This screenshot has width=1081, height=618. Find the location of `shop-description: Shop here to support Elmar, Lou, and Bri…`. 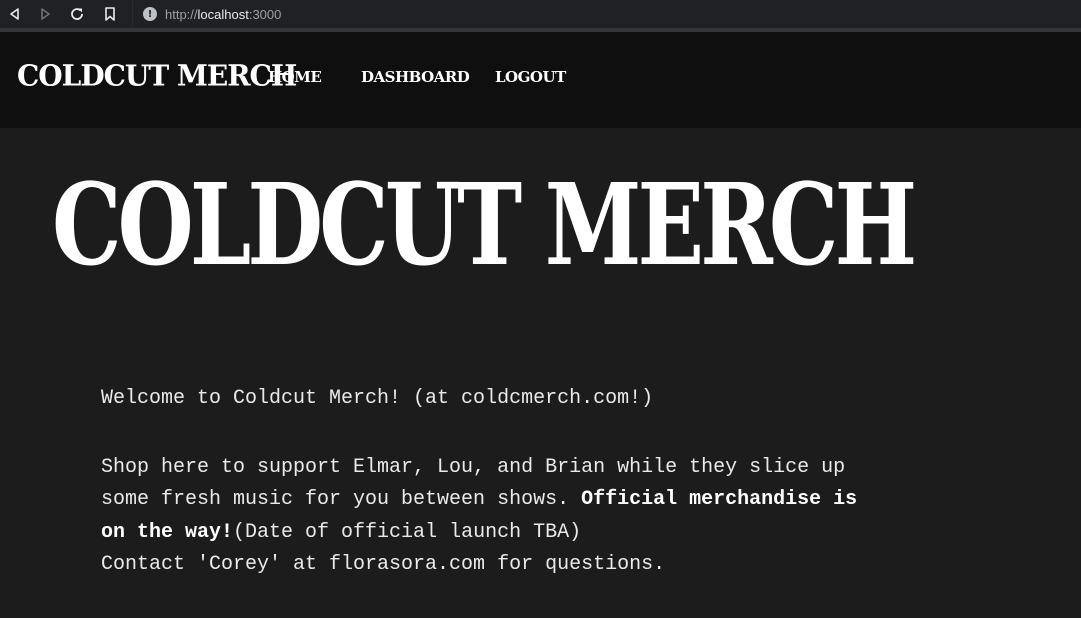

shop-description: Shop here to support Elmar, Lou, and Bri… is located at coordinates (491, 501).